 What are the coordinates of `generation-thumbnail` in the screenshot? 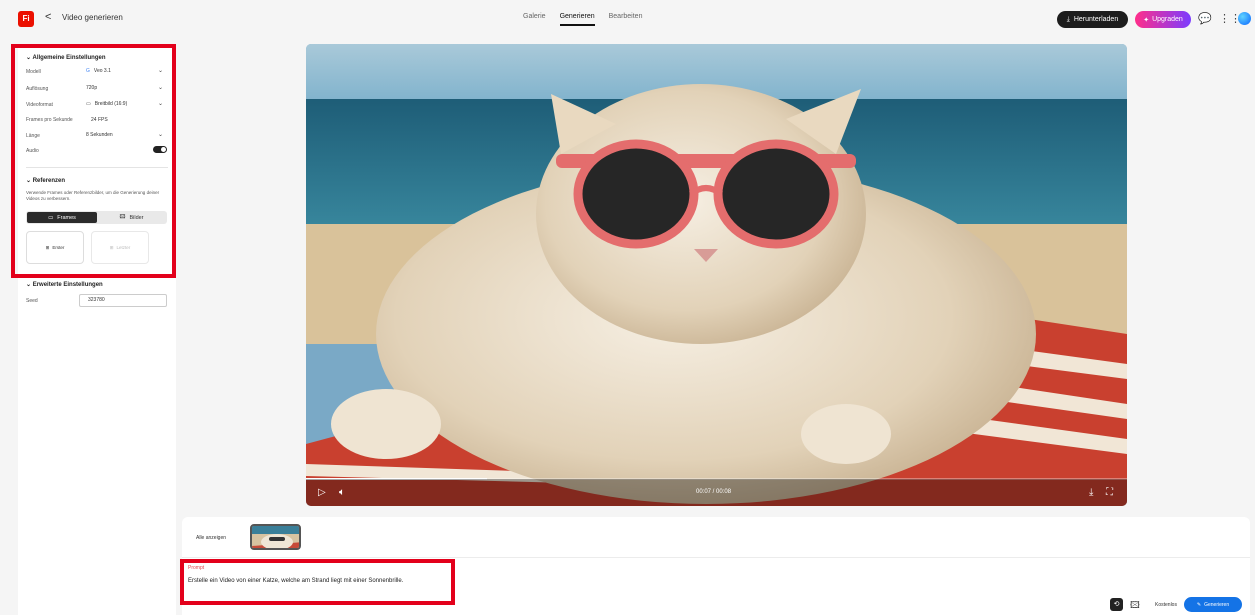 It's located at (275, 537).